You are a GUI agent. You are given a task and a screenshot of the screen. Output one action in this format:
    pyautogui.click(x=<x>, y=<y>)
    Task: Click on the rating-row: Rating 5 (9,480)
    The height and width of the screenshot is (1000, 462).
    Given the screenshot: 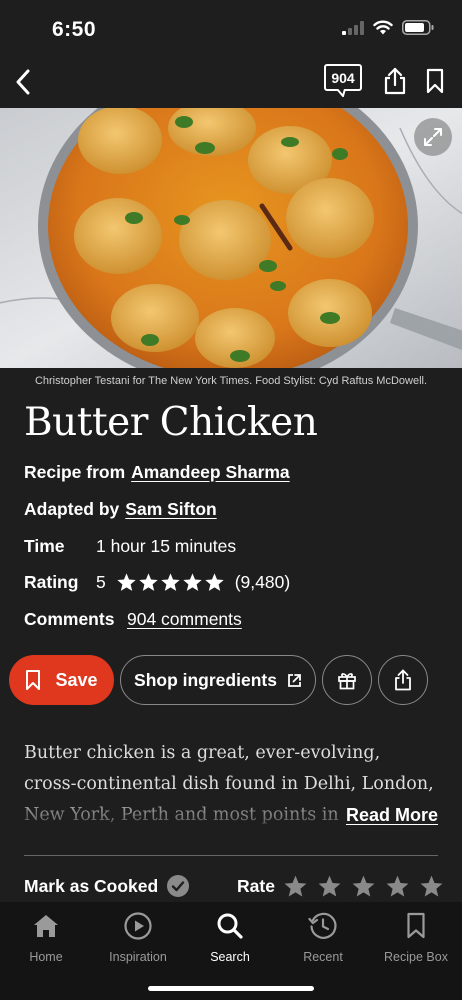 What is the action you would take?
    pyautogui.click(x=157, y=582)
    